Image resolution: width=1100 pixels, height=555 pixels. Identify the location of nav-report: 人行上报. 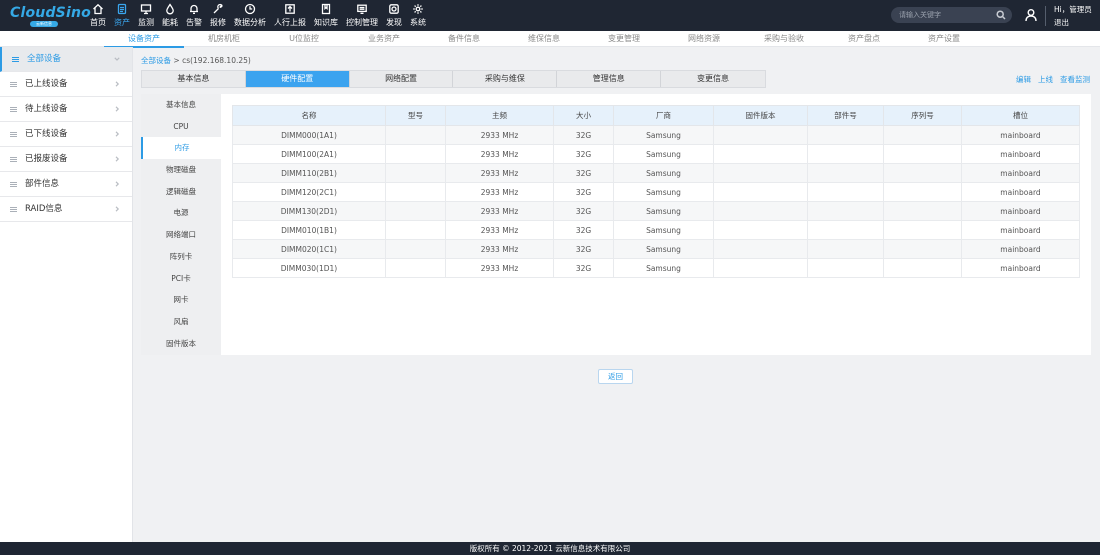
(290, 15).